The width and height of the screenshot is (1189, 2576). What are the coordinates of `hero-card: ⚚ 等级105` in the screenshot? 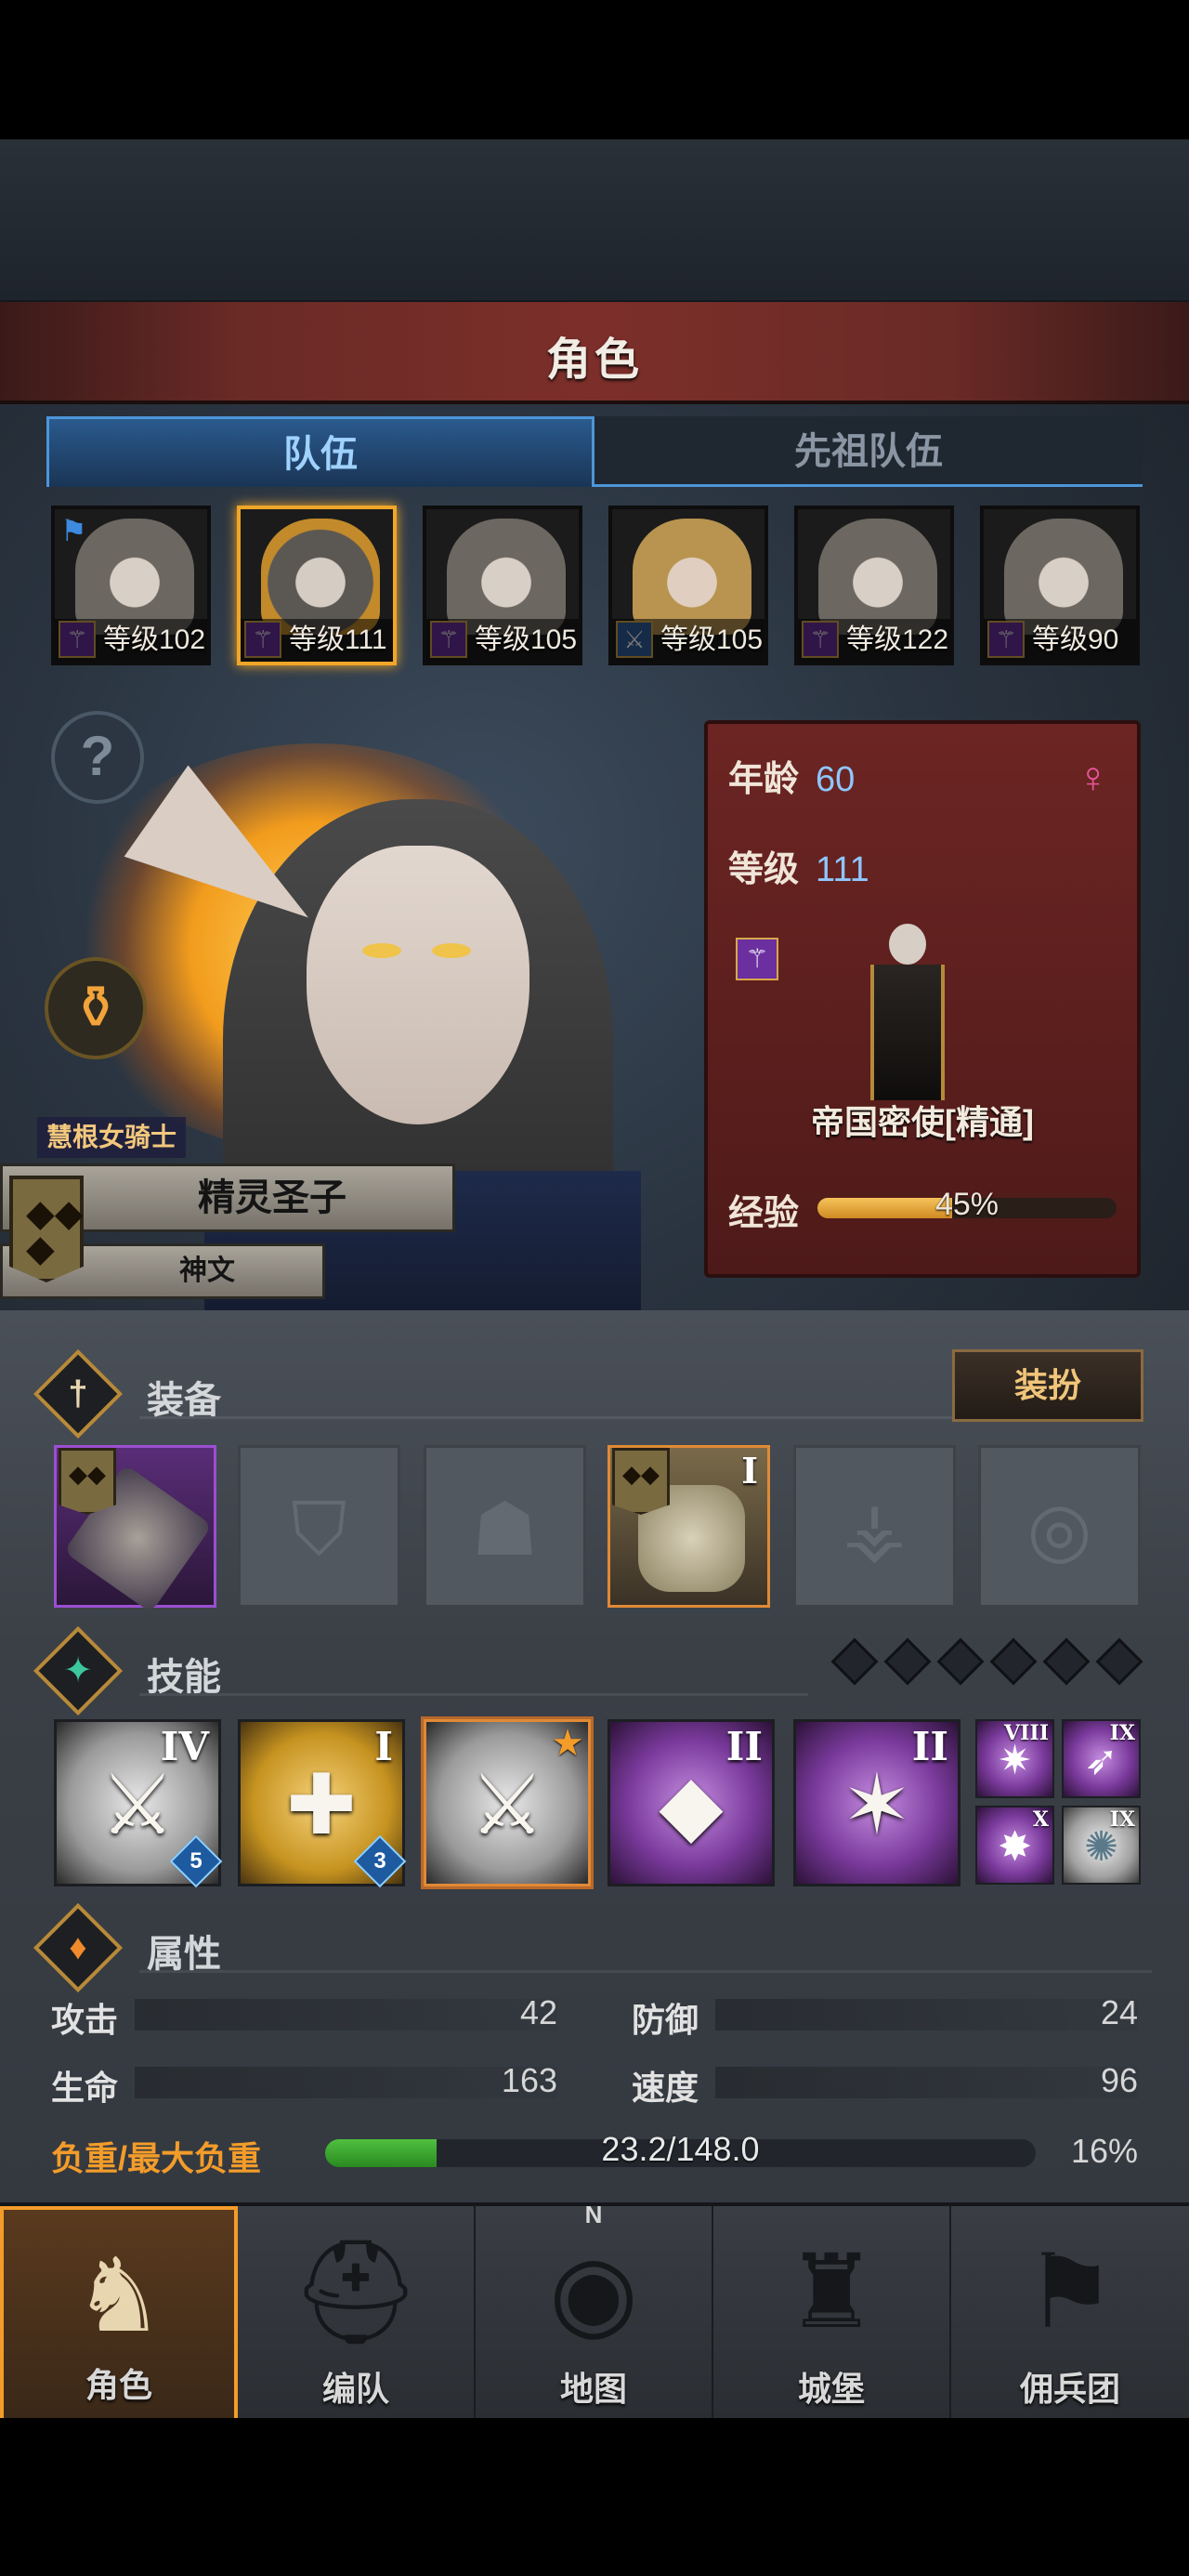 It's located at (503, 585).